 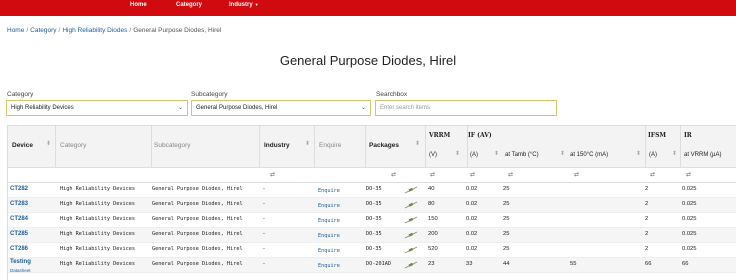 I want to click on header-packages: Packages, so click(x=384, y=145).